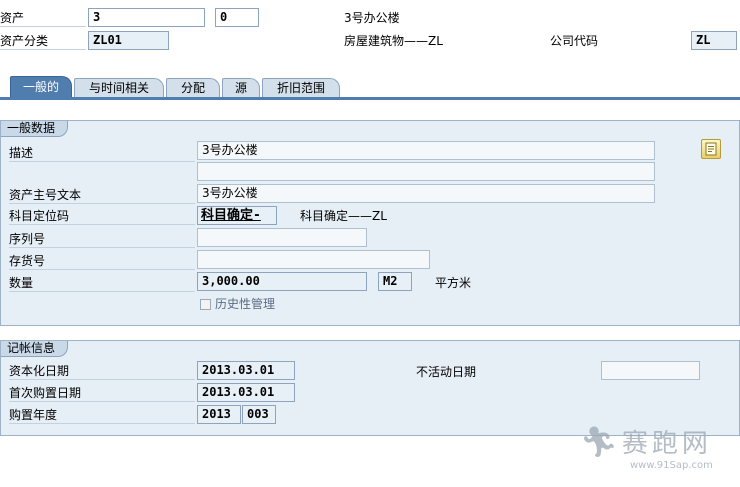 This screenshot has height=487, width=740. I want to click on asset-number-field: 3, so click(146, 17).